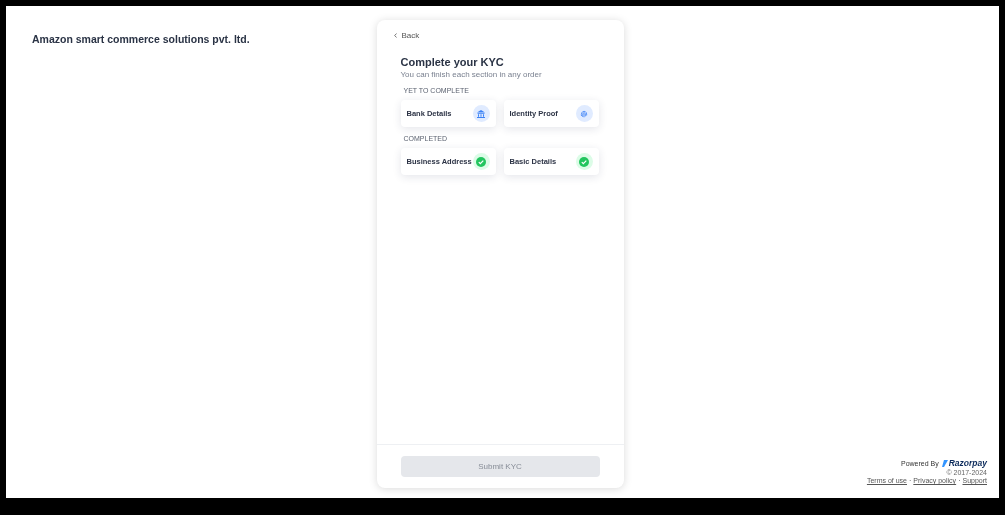  What do you see at coordinates (964, 463) in the screenshot?
I see `razorpay-logo: Razorpay` at bounding box center [964, 463].